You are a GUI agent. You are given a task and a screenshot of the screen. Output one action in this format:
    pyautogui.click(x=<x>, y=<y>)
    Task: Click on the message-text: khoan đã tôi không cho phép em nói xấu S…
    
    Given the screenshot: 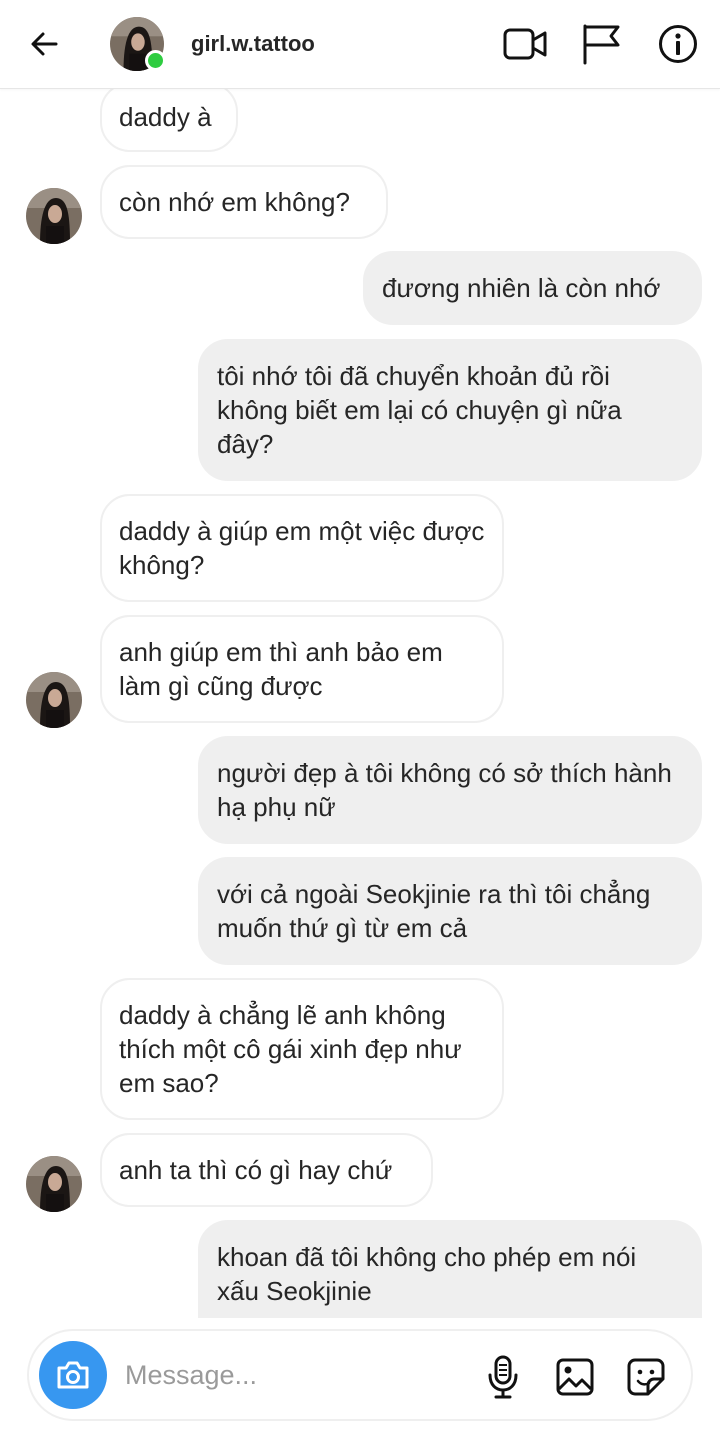 What is the action you would take?
    pyautogui.click(x=427, y=1274)
    